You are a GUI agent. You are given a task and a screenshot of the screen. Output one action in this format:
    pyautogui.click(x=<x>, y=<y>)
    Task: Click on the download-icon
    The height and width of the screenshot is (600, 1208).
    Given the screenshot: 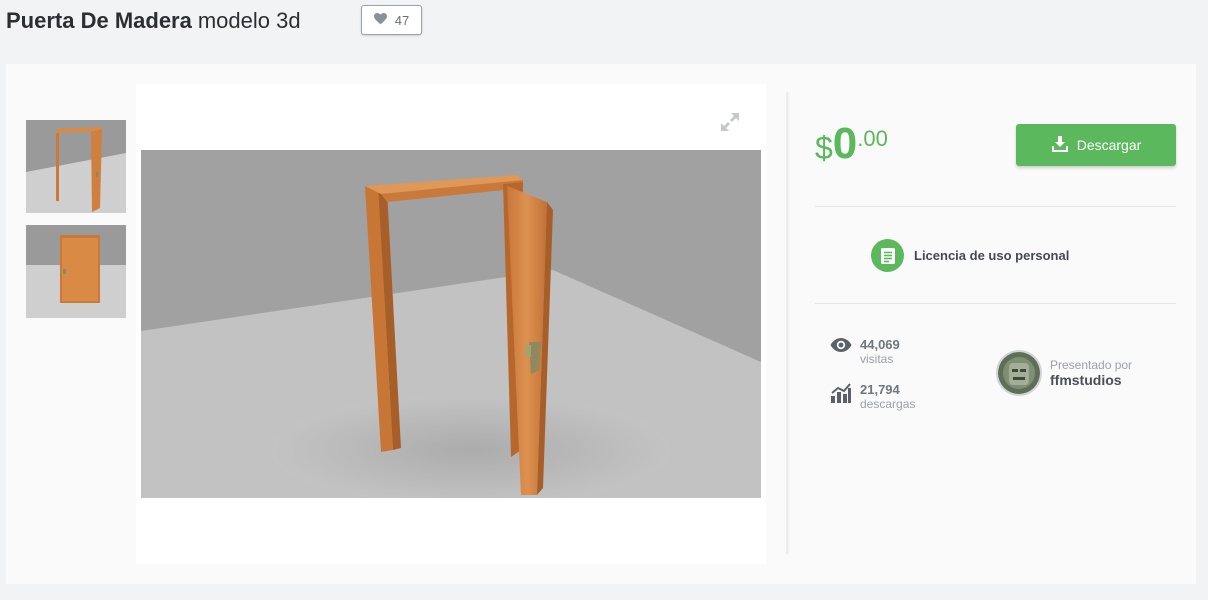 What is the action you would take?
    pyautogui.click(x=1060, y=145)
    